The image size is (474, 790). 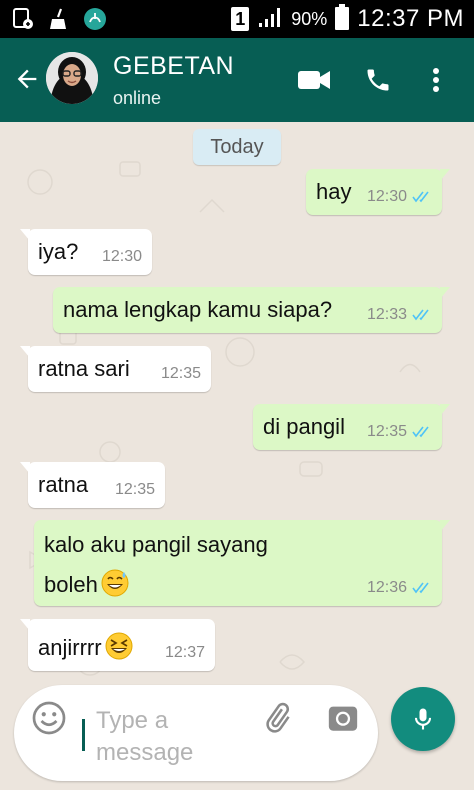 What do you see at coordinates (137, 98) in the screenshot?
I see `contact-status: online` at bounding box center [137, 98].